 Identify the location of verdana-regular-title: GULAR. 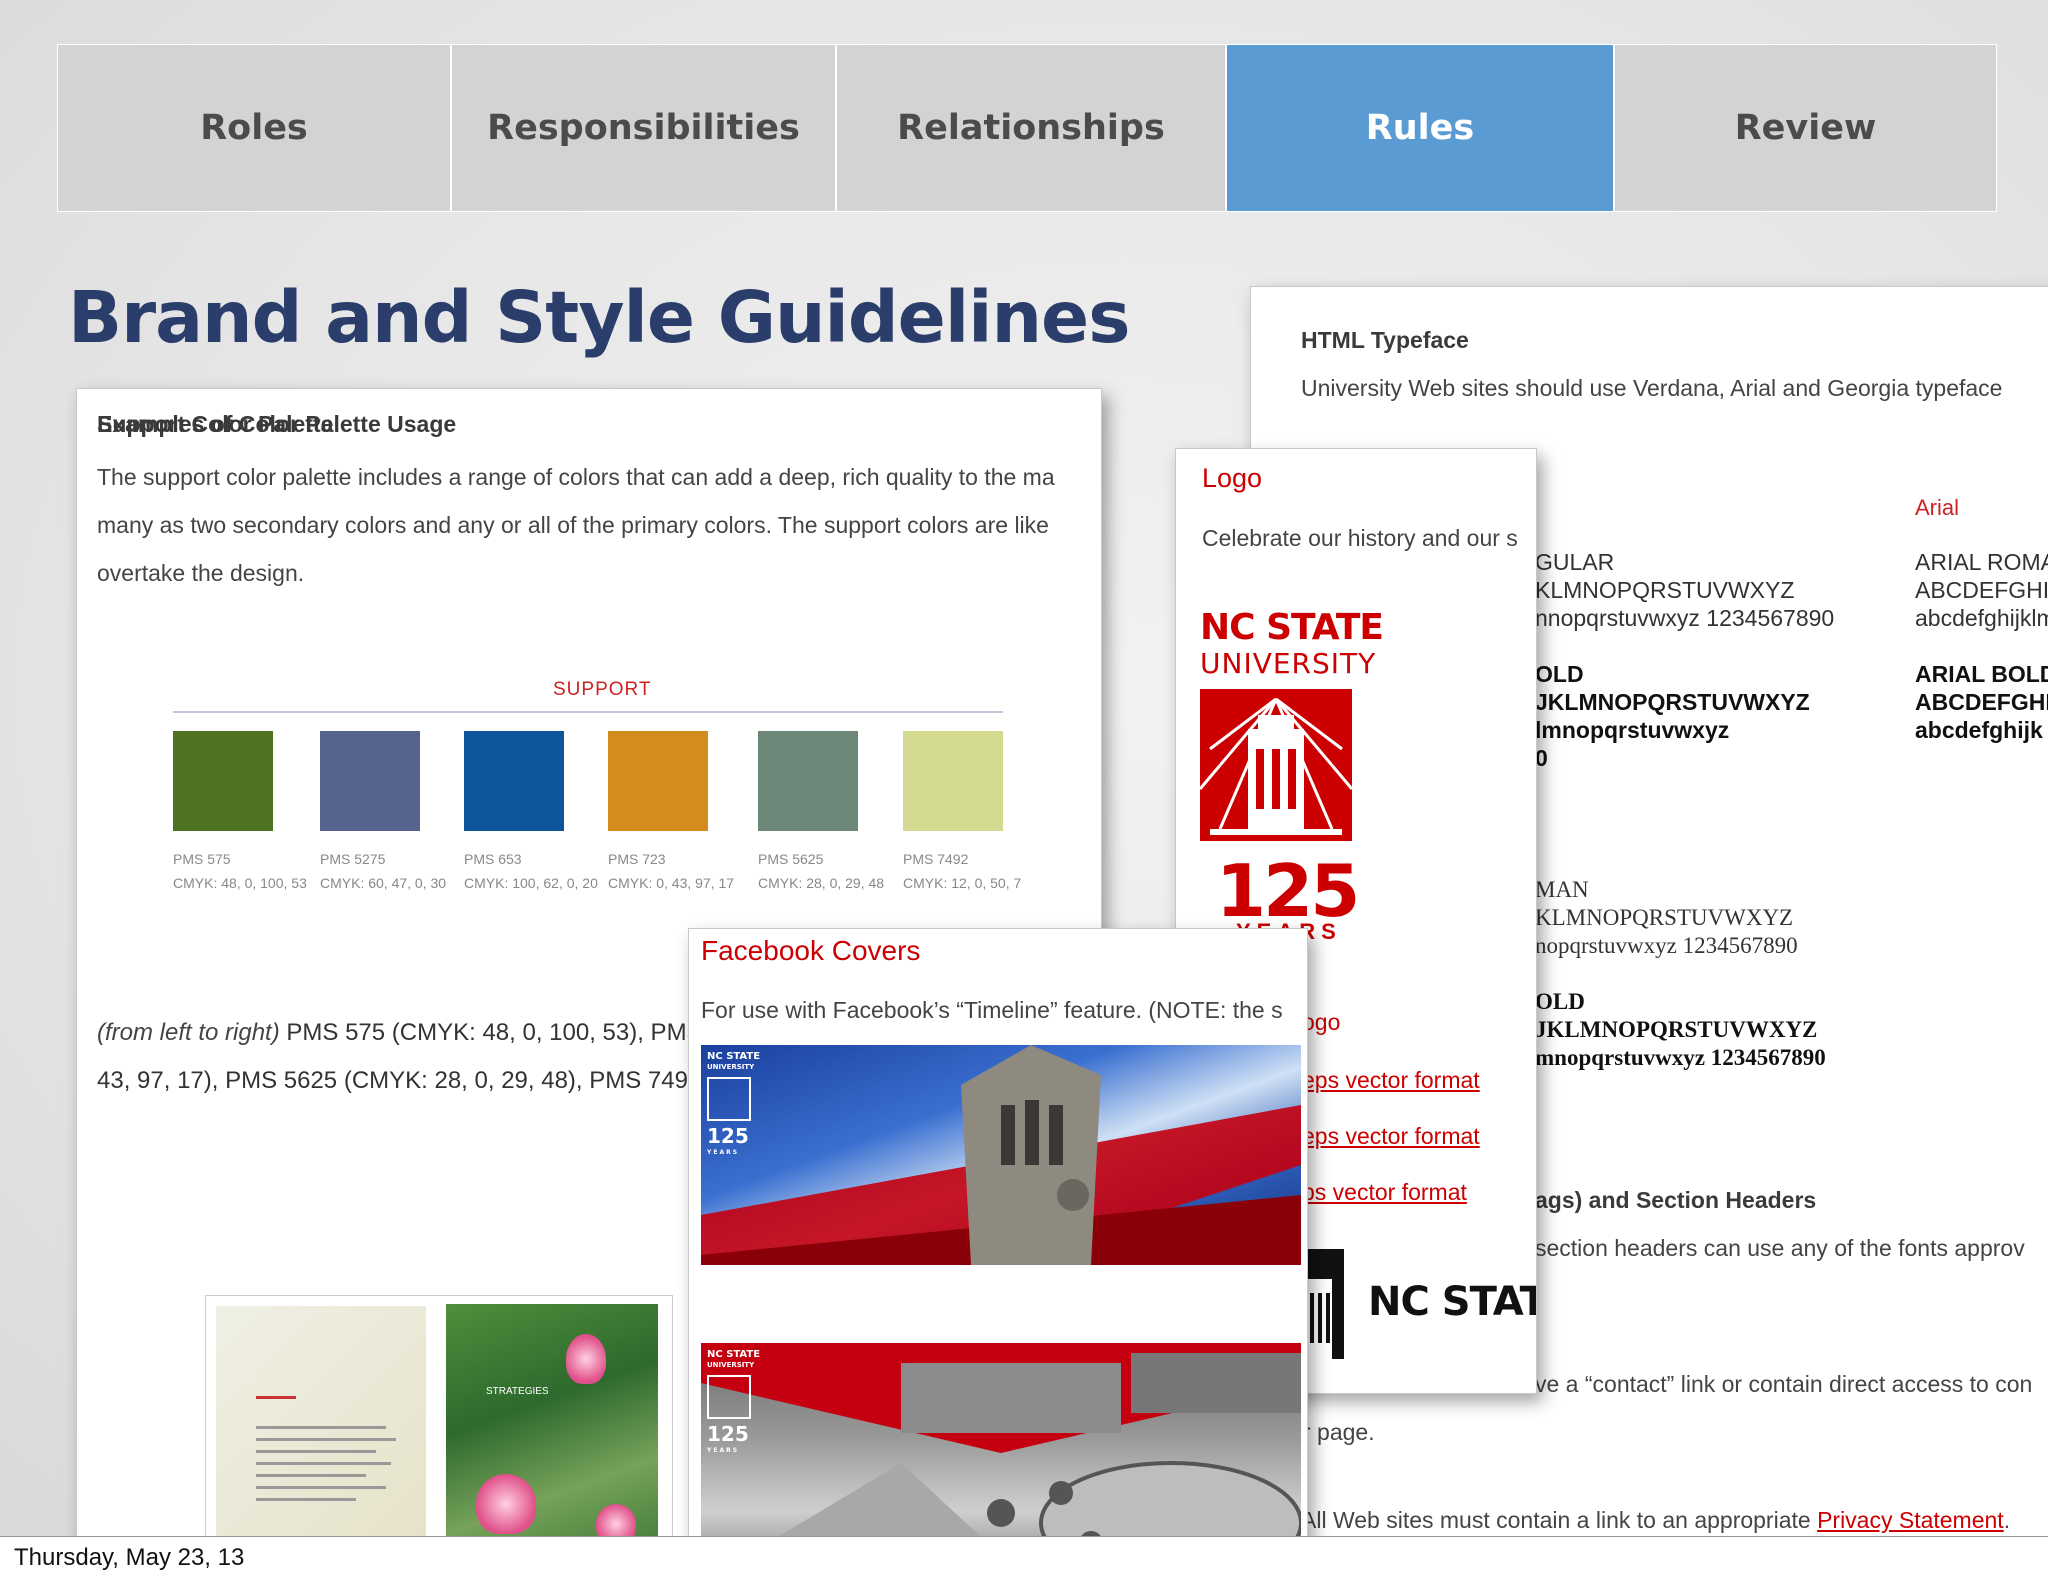
(1575, 562).